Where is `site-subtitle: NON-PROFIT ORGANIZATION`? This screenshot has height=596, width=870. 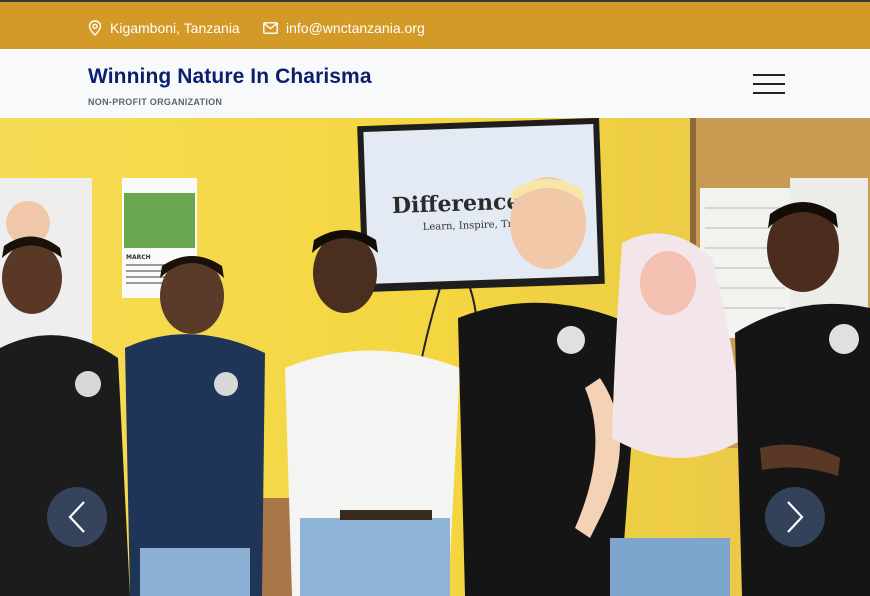
site-subtitle: NON-PROFIT ORGANIZATION is located at coordinates (155, 102).